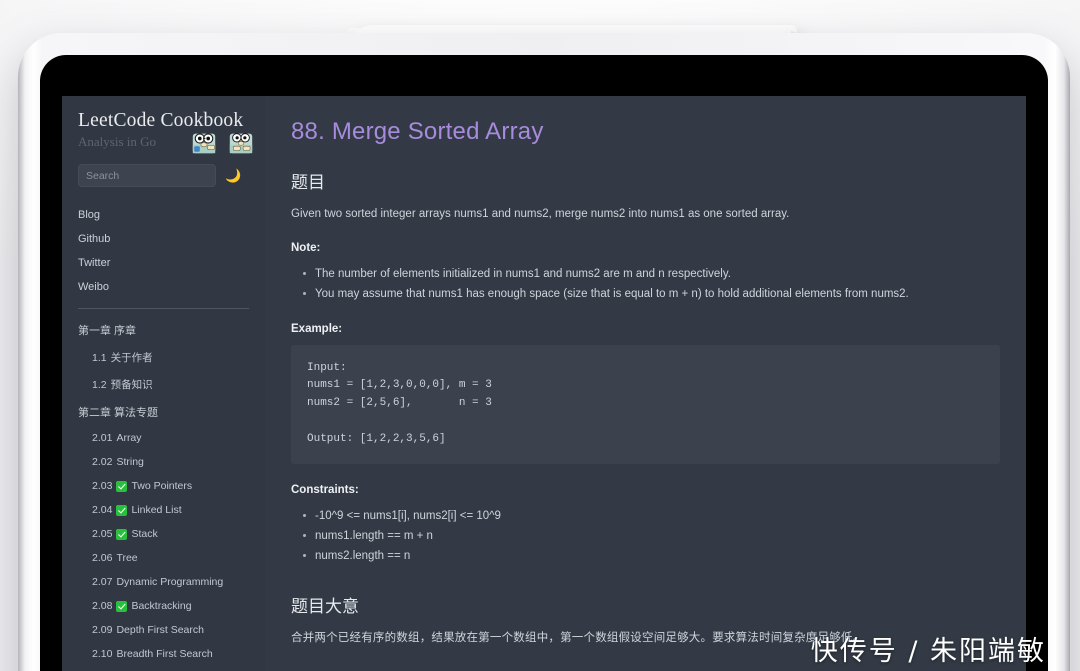 Image resolution: width=1080 pixels, height=671 pixels. Describe the element at coordinates (163, 438) in the screenshot. I see `toc-item: 2.01 Array` at that location.